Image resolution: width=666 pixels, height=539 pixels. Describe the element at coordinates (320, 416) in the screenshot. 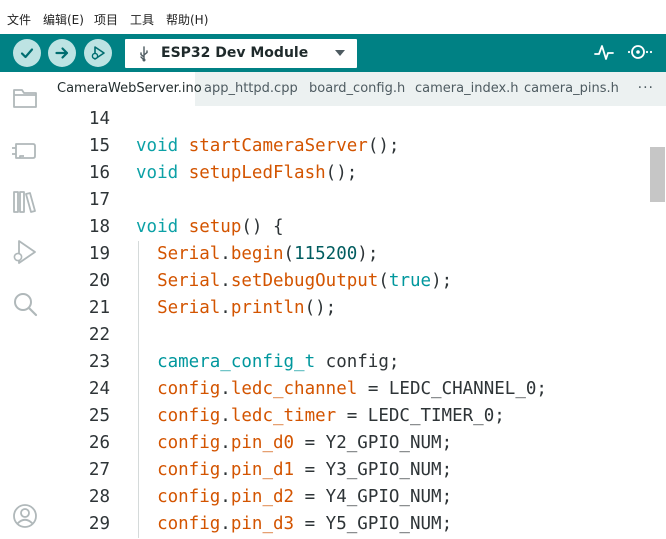

I see `code-text: config.ledc_timer = LEDC_TIMER_0;` at that location.